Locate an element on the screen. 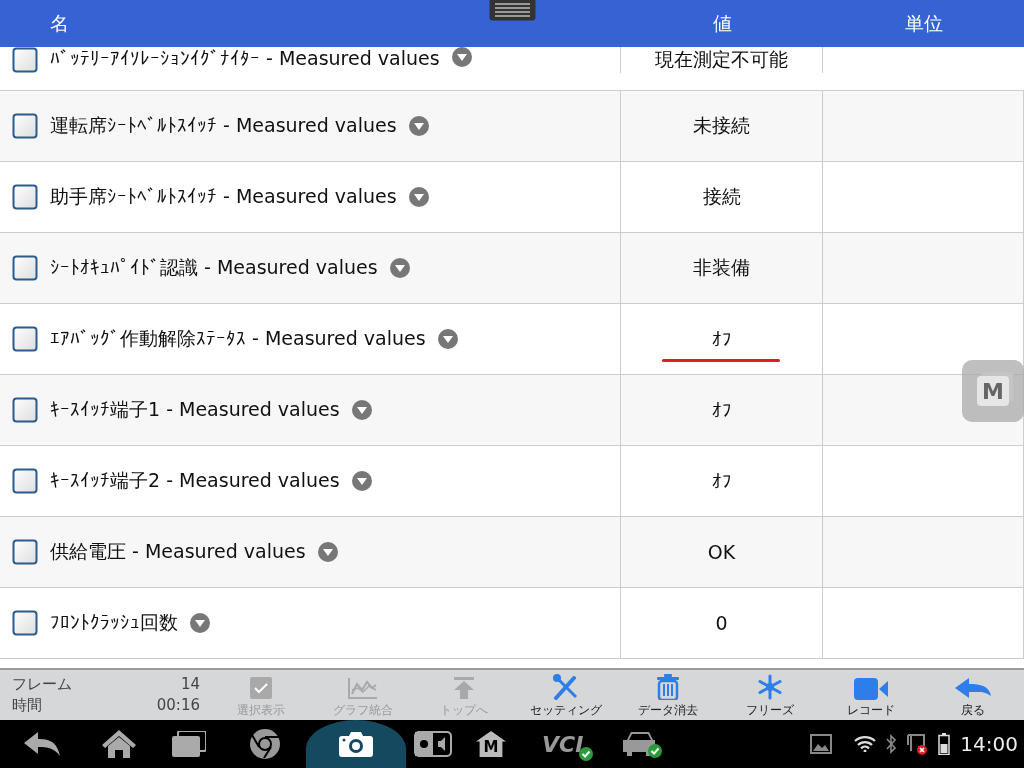 The width and height of the screenshot is (1024, 768). toolbar-button: 戻る is located at coordinates (973, 695).